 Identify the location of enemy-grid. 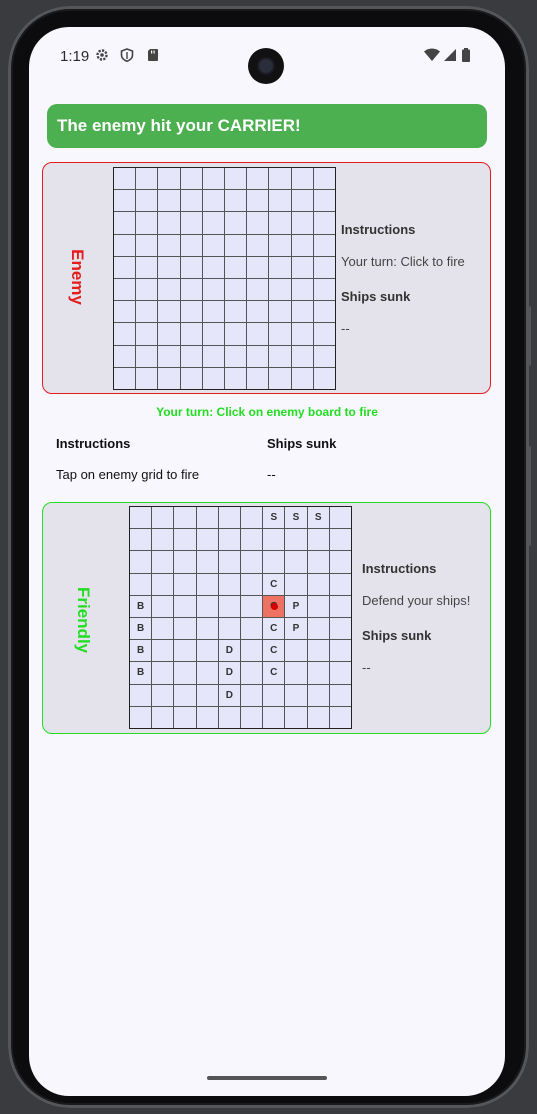
(224, 278).